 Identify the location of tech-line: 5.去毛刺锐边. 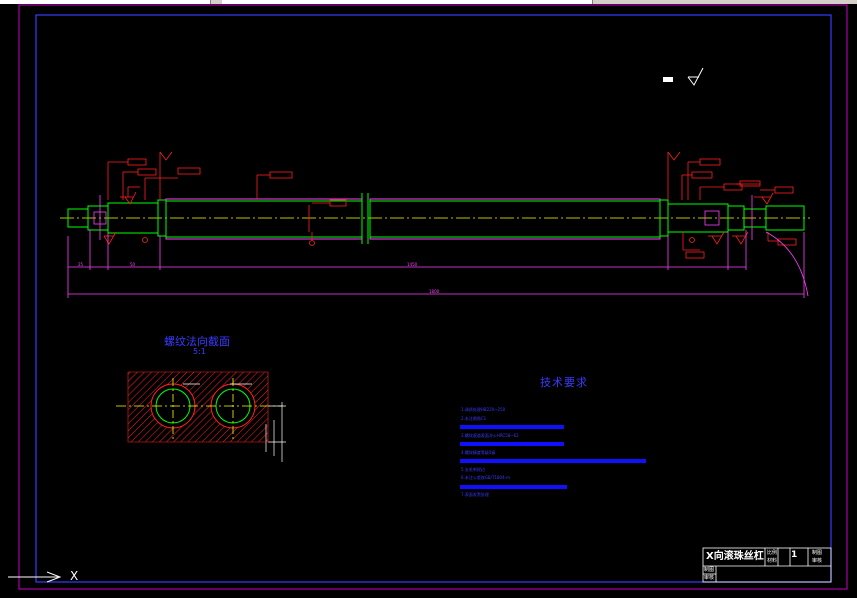
(473, 469).